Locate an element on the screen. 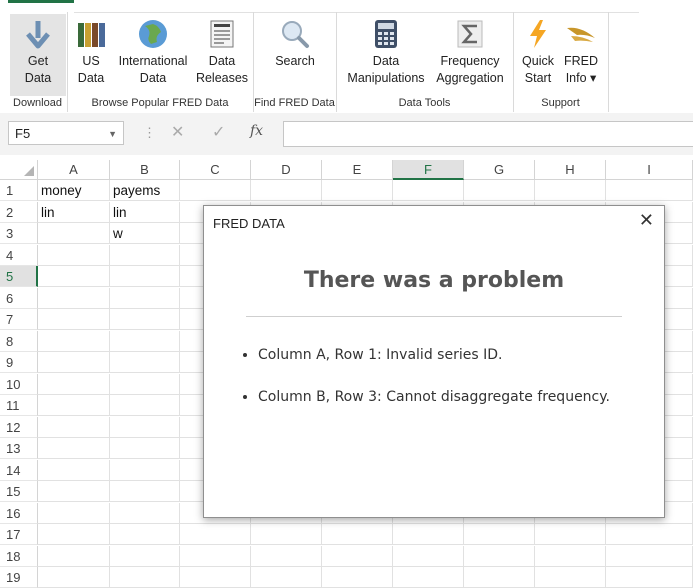  get-data-button: Get Data is located at coordinates (38, 55).